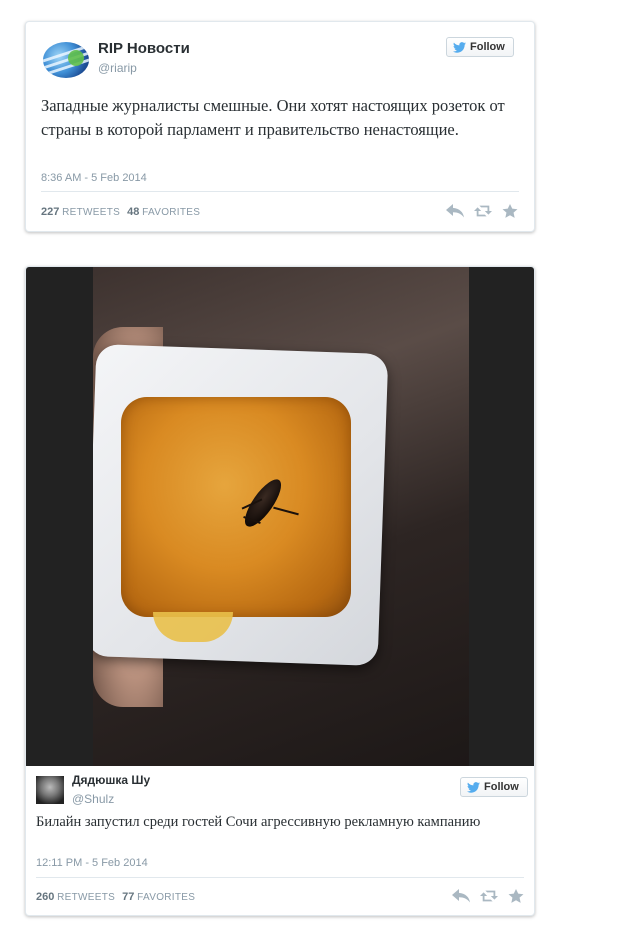  What do you see at coordinates (93, 799) in the screenshot?
I see `screen-name: @Shulz` at bounding box center [93, 799].